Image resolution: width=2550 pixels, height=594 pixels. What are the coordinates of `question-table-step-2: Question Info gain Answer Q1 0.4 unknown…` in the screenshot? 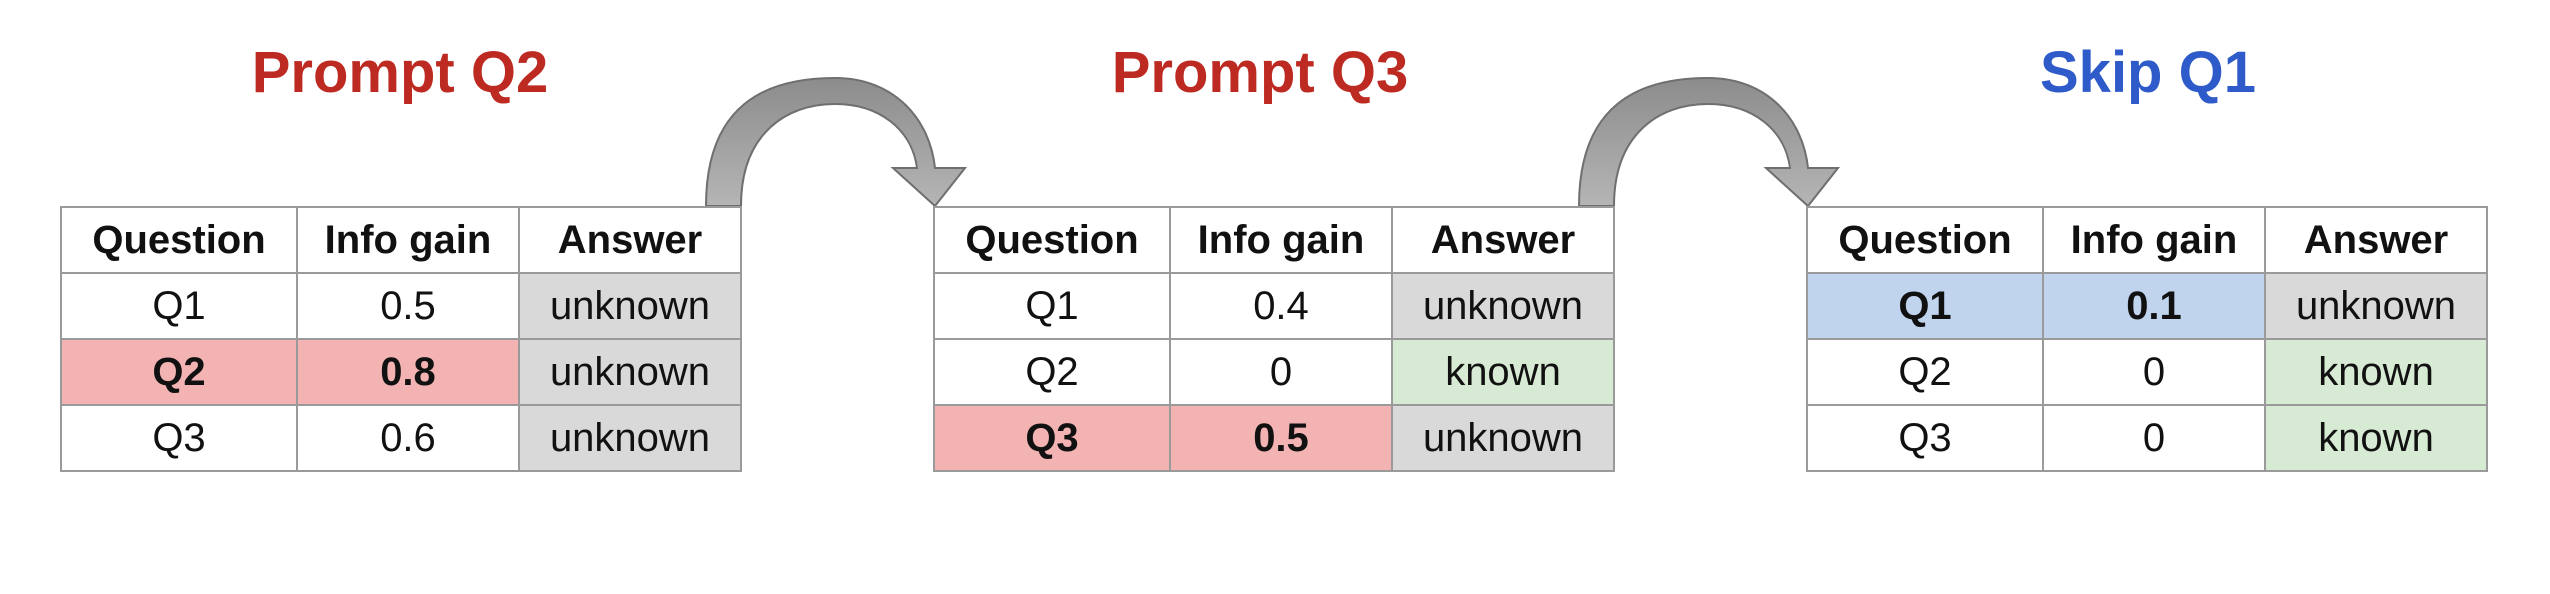 It's located at (1274, 339).